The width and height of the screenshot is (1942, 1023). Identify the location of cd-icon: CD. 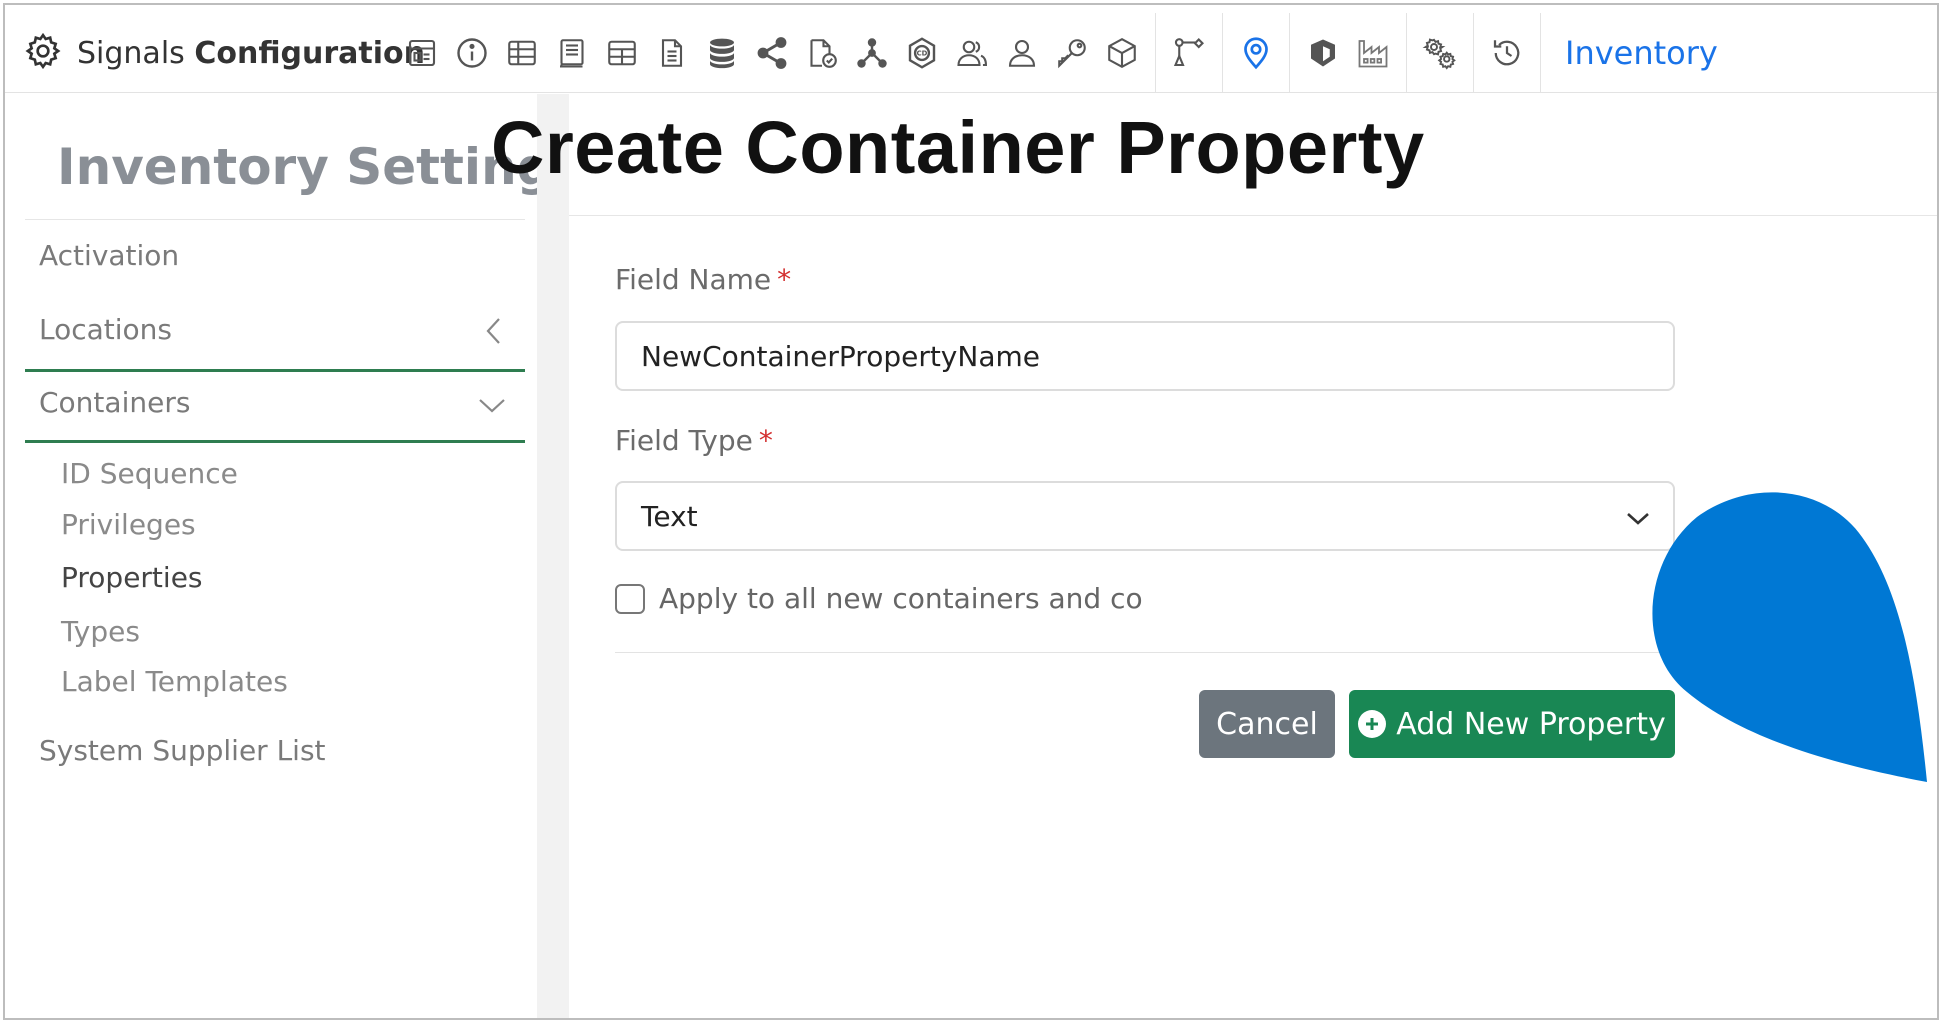
(922, 53).